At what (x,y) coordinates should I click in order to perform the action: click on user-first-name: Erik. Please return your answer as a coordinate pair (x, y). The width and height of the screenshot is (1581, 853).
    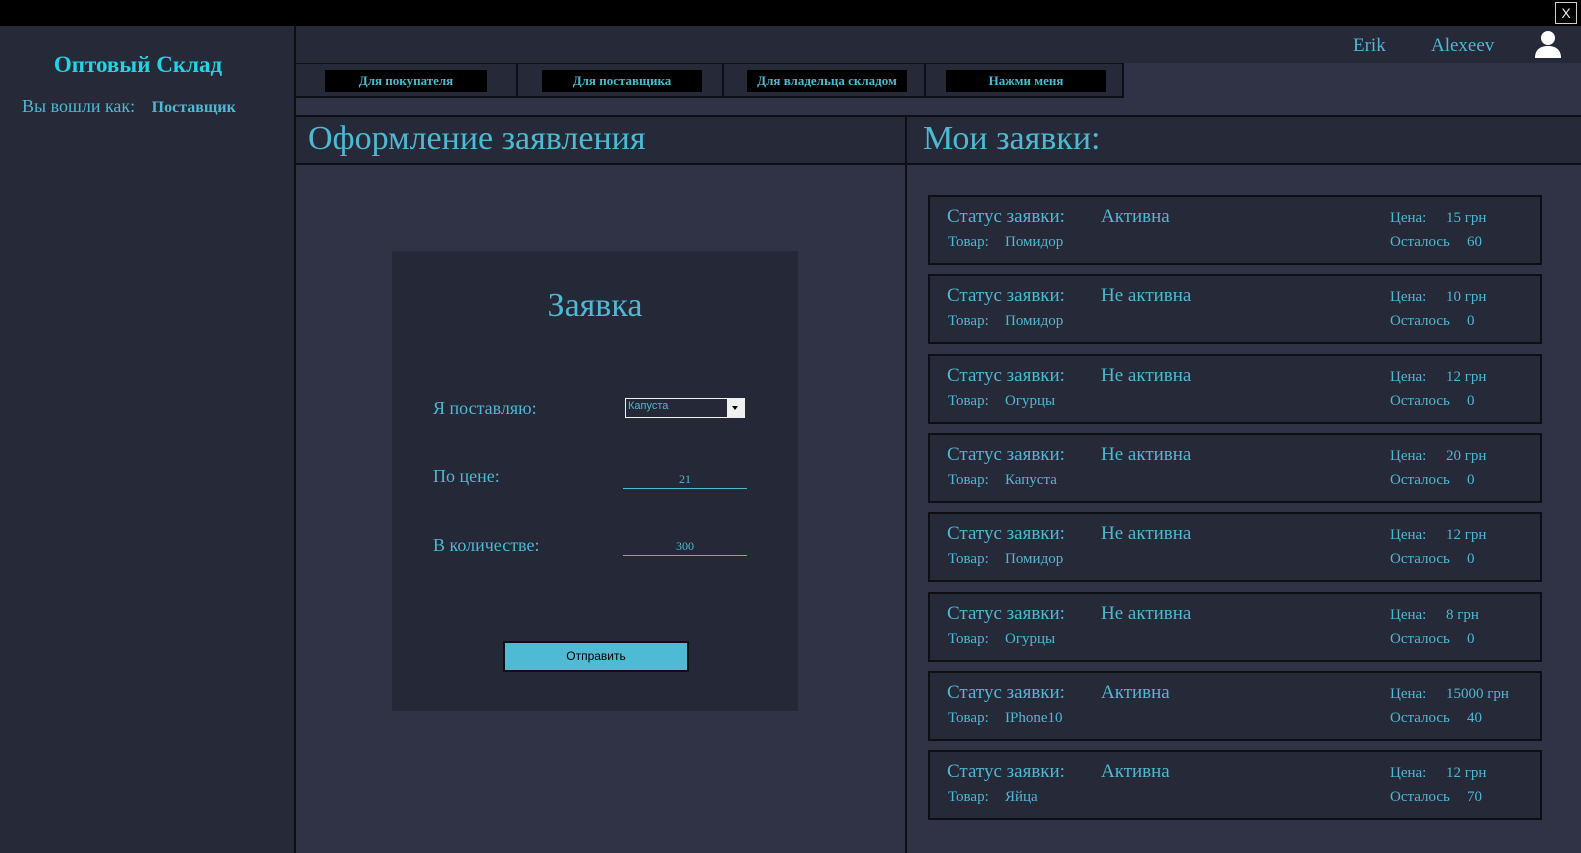
    Looking at the image, I should click on (1369, 45).